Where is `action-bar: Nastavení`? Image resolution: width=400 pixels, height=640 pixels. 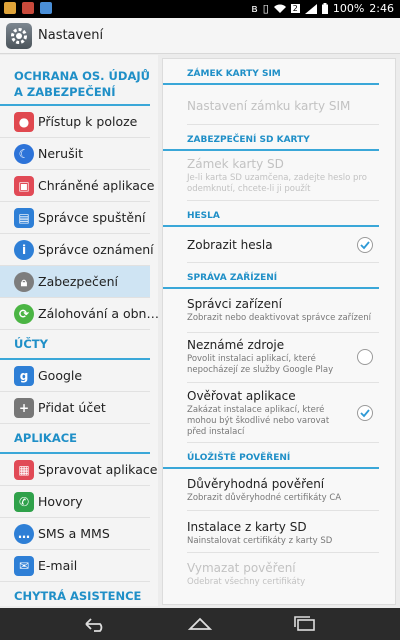
action-bar: Nastavení is located at coordinates (200, 36).